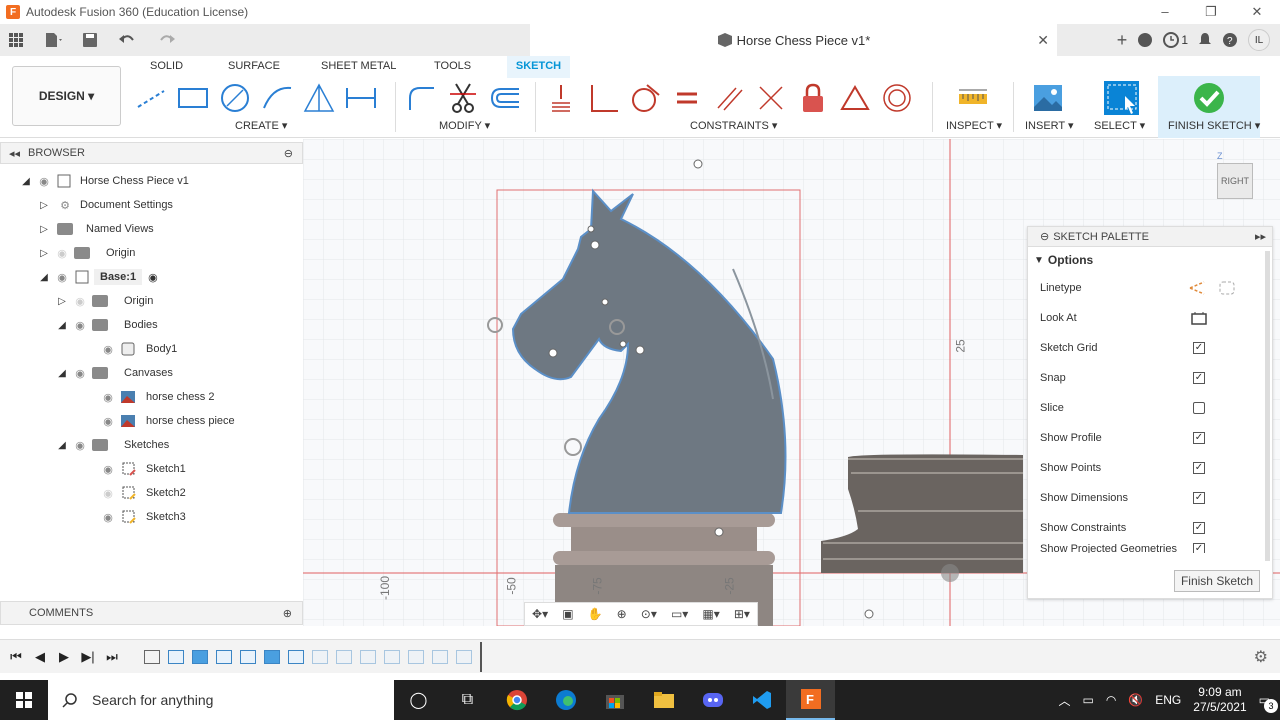  What do you see at coordinates (1087, 700) in the screenshot?
I see `battery-icon: ▭` at bounding box center [1087, 700].